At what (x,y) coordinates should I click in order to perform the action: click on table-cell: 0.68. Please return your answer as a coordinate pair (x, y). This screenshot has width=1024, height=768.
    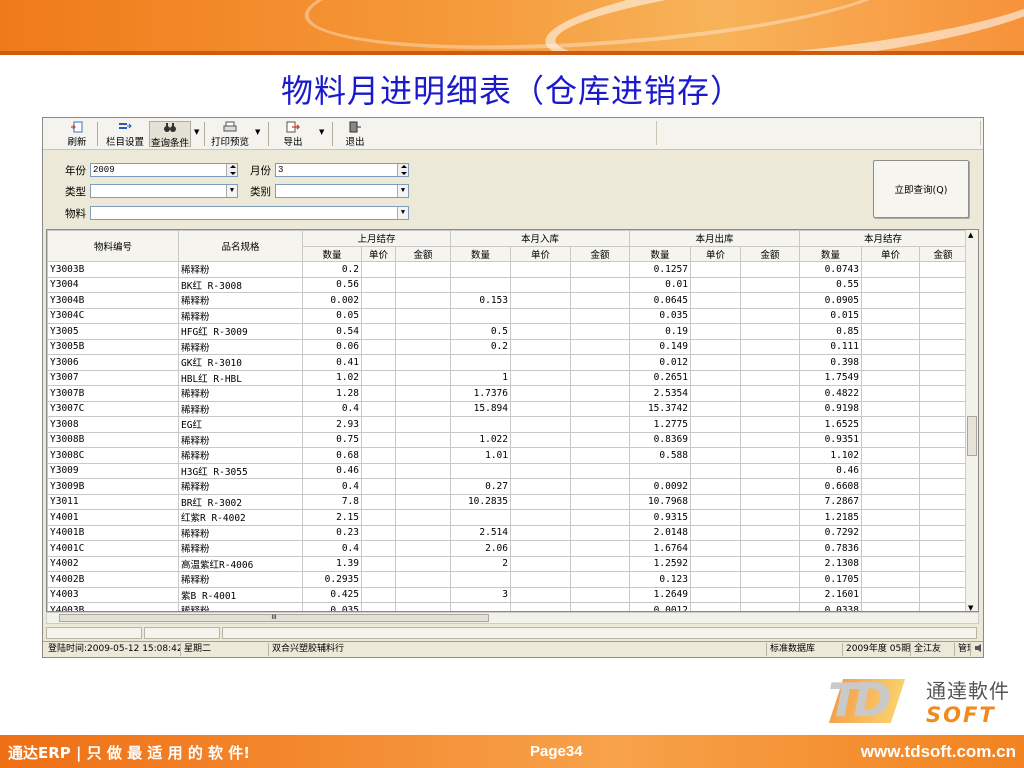
    Looking at the image, I should click on (332, 455).